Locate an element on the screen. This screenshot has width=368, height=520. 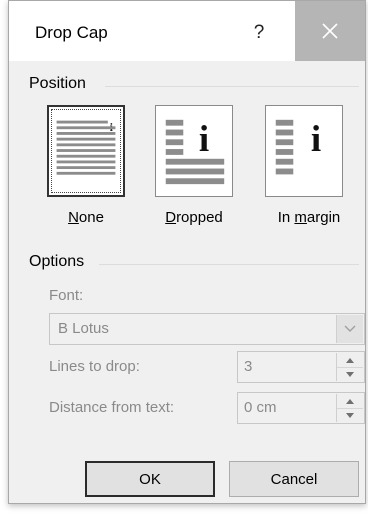
position-dropped-label: Dropped is located at coordinates (194, 217).